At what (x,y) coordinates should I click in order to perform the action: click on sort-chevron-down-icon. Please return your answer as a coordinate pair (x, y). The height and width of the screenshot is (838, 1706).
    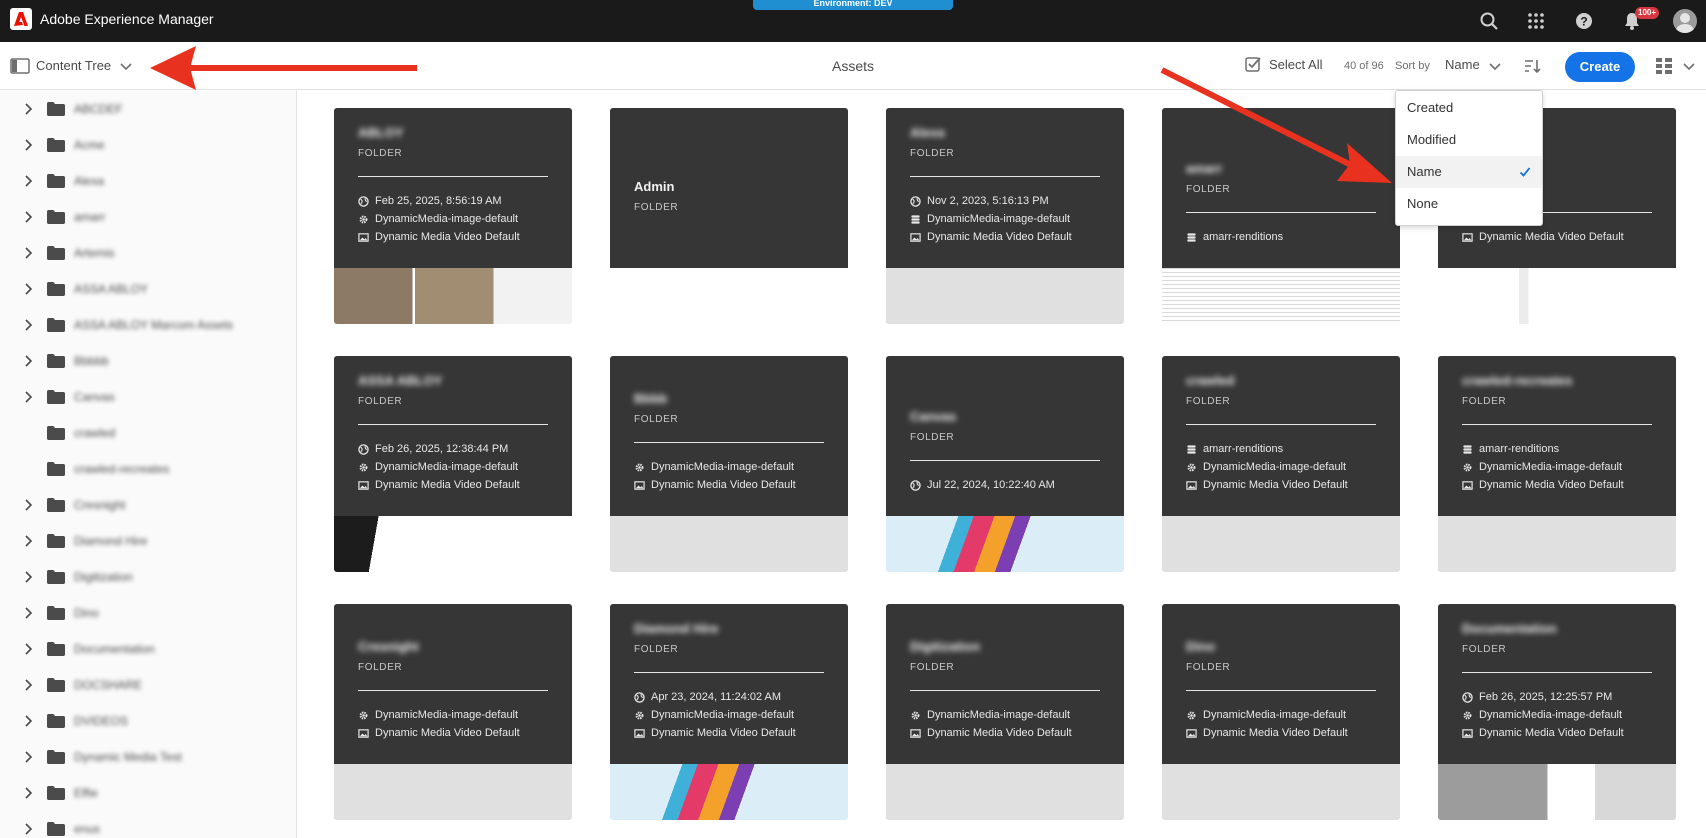
    Looking at the image, I should click on (1495, 67).